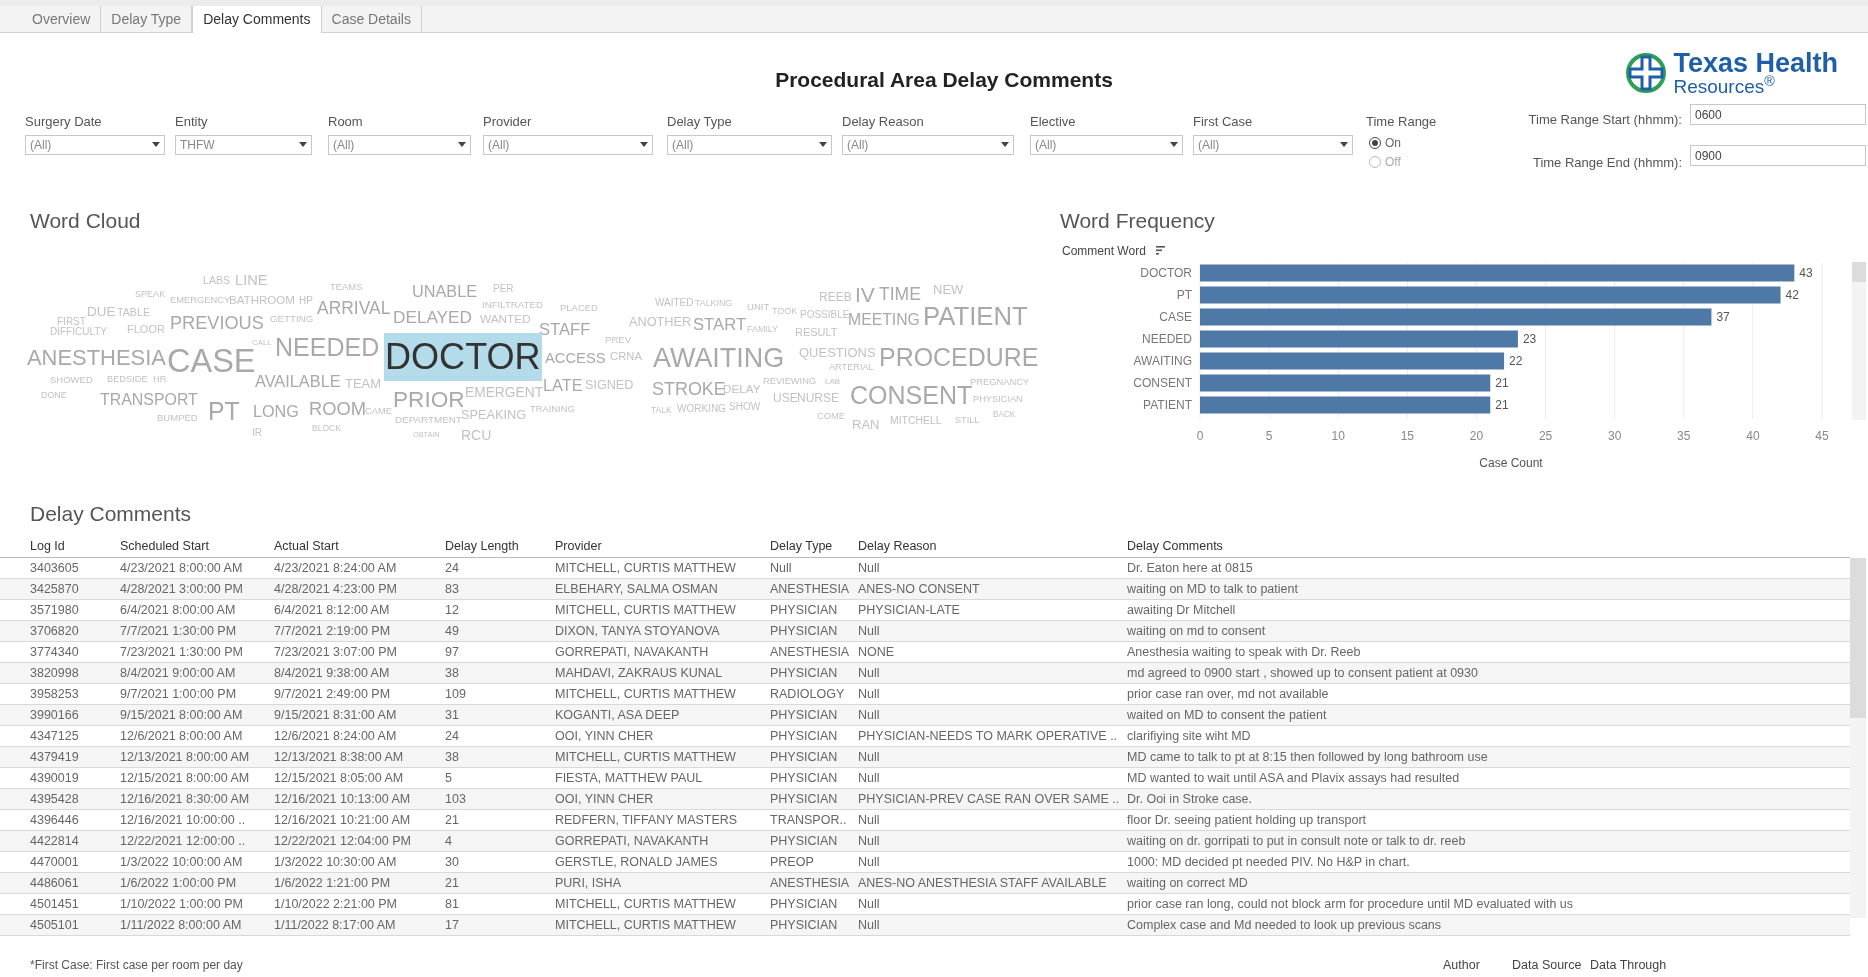 The width and height of the screenshot is (1868, 977). What do you see at coordinates (575, 358) in the screenshot?
I see `cloud-word: ACCESS` at bounding box center [575, 358].